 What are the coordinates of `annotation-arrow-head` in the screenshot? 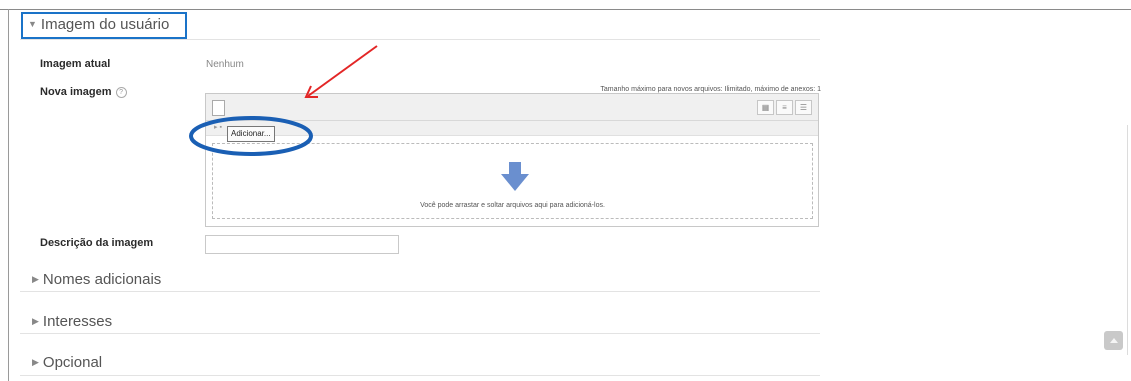 It's located at (311, 91).